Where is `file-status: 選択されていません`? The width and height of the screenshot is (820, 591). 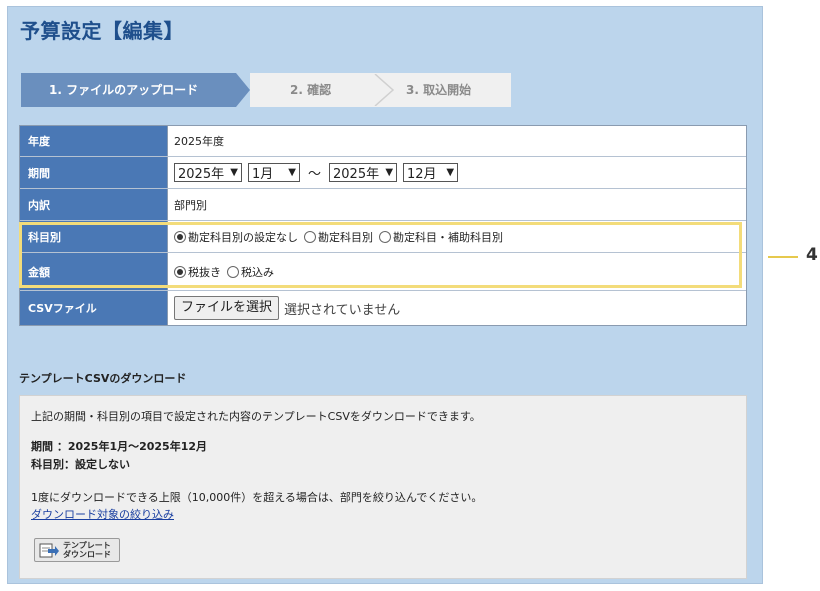
file-status: 選択されていません is located at coordinates (342, 310).